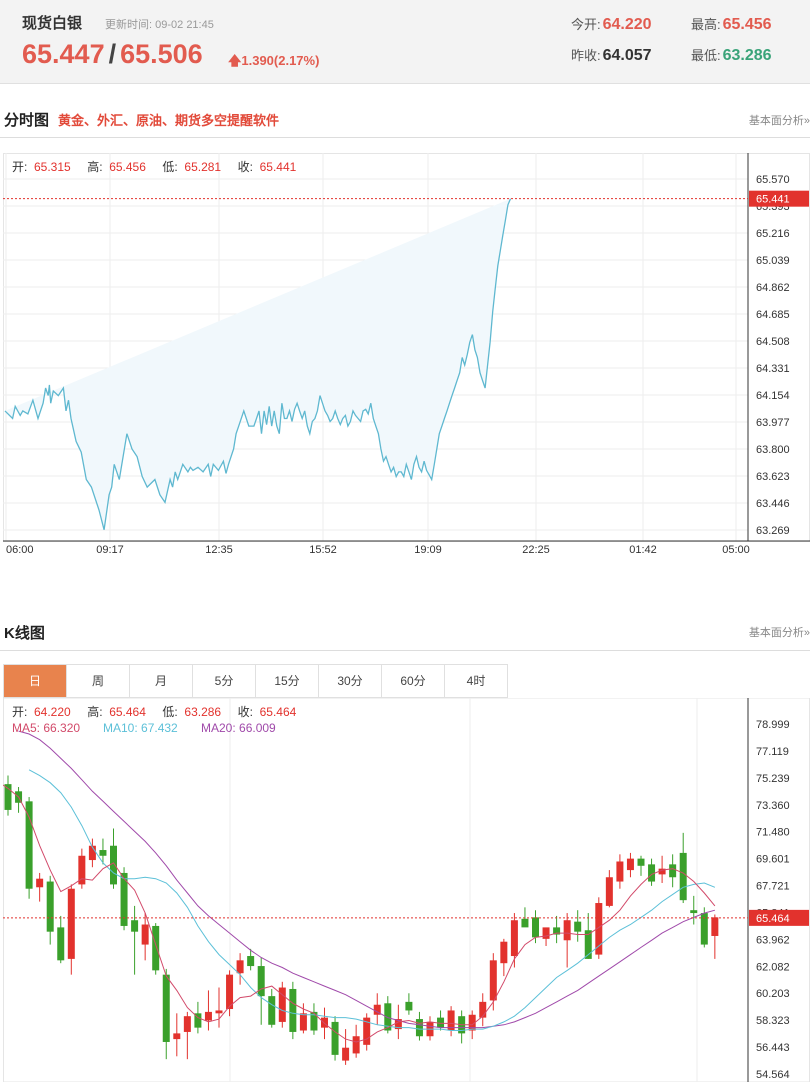 The width and height of the screenshot is (810, 1082). I want to click on info-label: 开:, so click(19, 167).